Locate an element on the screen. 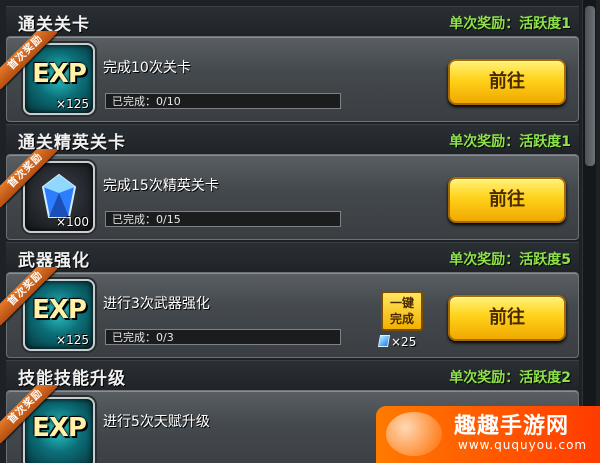  task-header: 通关关卡 单次奖励：活跃度1 is located at coordinates (292, 21).